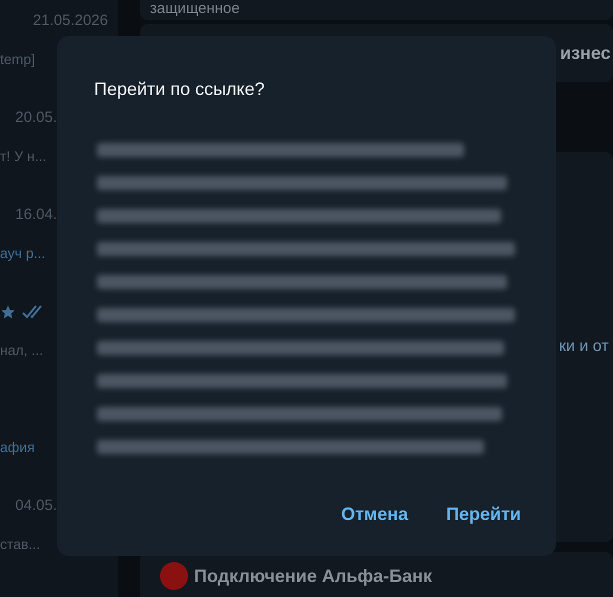 Image resolution: width=613 pixels, height=597 pixels. What do you see at coordinates (70, 20) in the screenshot?
I see `chat-date: 21.05.2026` at bounding box center [70, 20].